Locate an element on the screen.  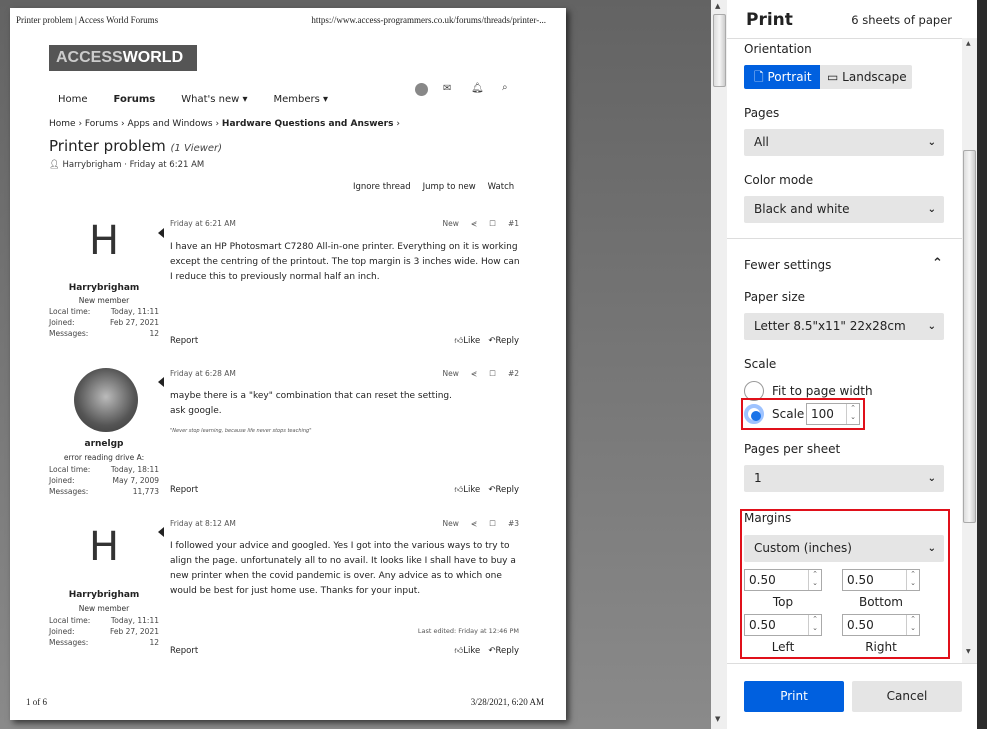
scale-radio is located at coordinates (754, 414).